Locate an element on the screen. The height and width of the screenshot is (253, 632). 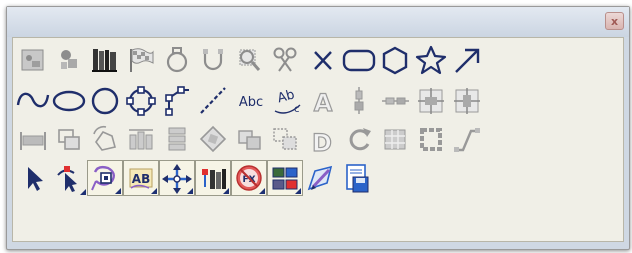
distribute-horizontal-tool is located at coordinates (141, 139).